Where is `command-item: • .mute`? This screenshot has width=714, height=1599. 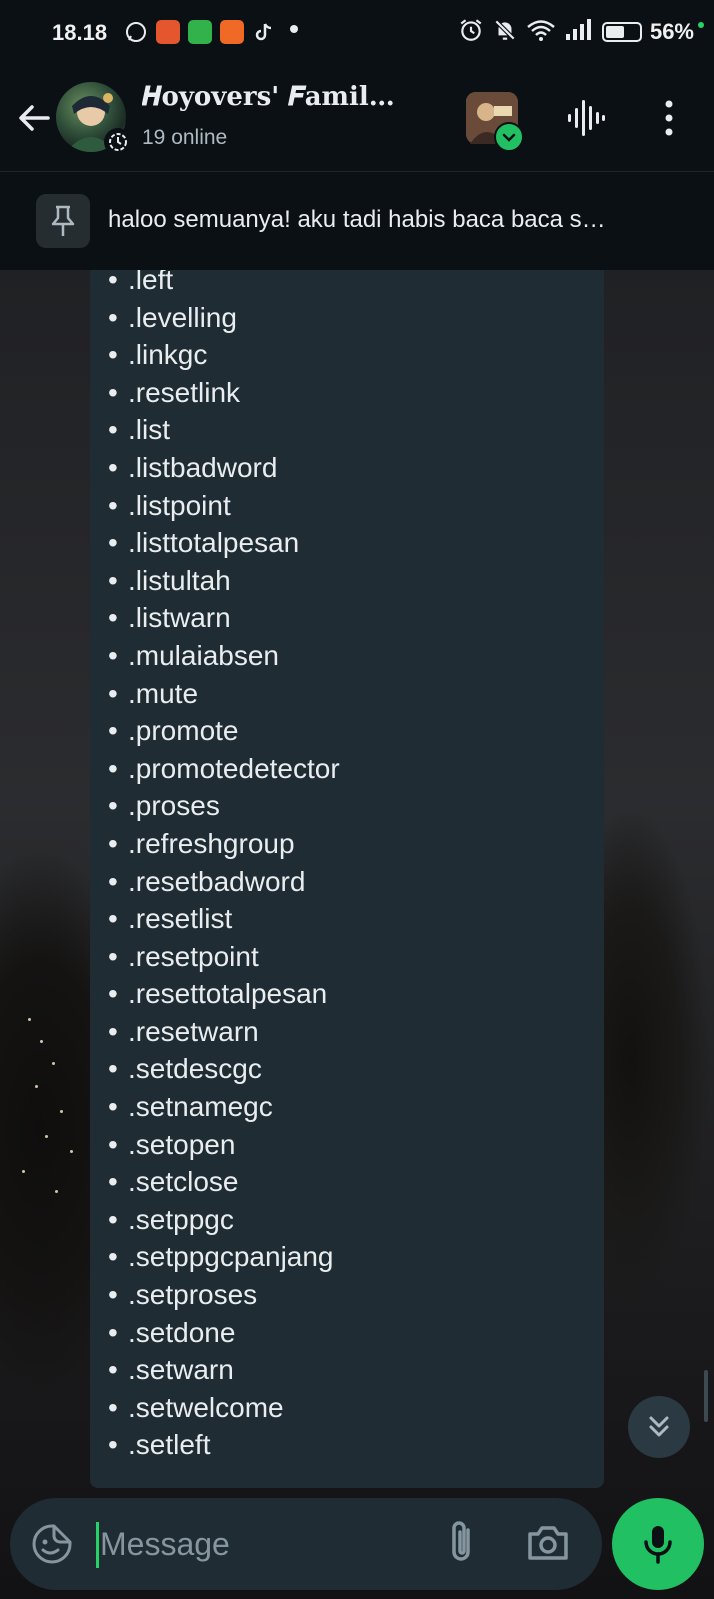
command-item: • .mute is located at coordinates (224, 694).